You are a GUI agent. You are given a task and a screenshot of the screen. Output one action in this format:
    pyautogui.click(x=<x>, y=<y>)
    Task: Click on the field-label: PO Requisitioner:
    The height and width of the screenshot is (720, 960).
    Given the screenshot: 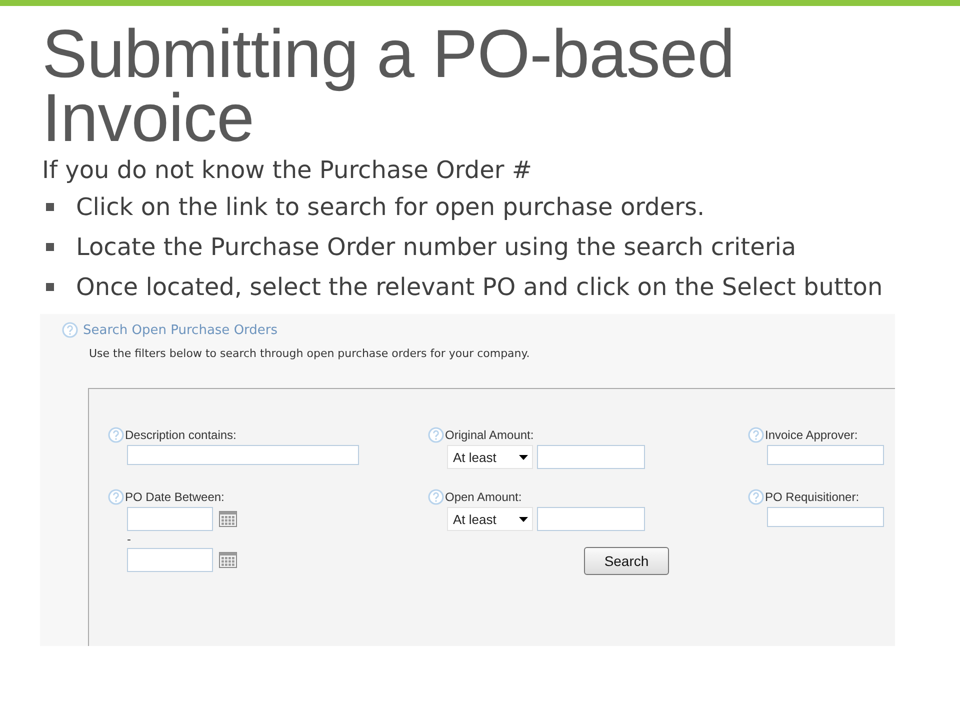 What is the action you would take?
    pyautogui.click(x=812, y=497)
    